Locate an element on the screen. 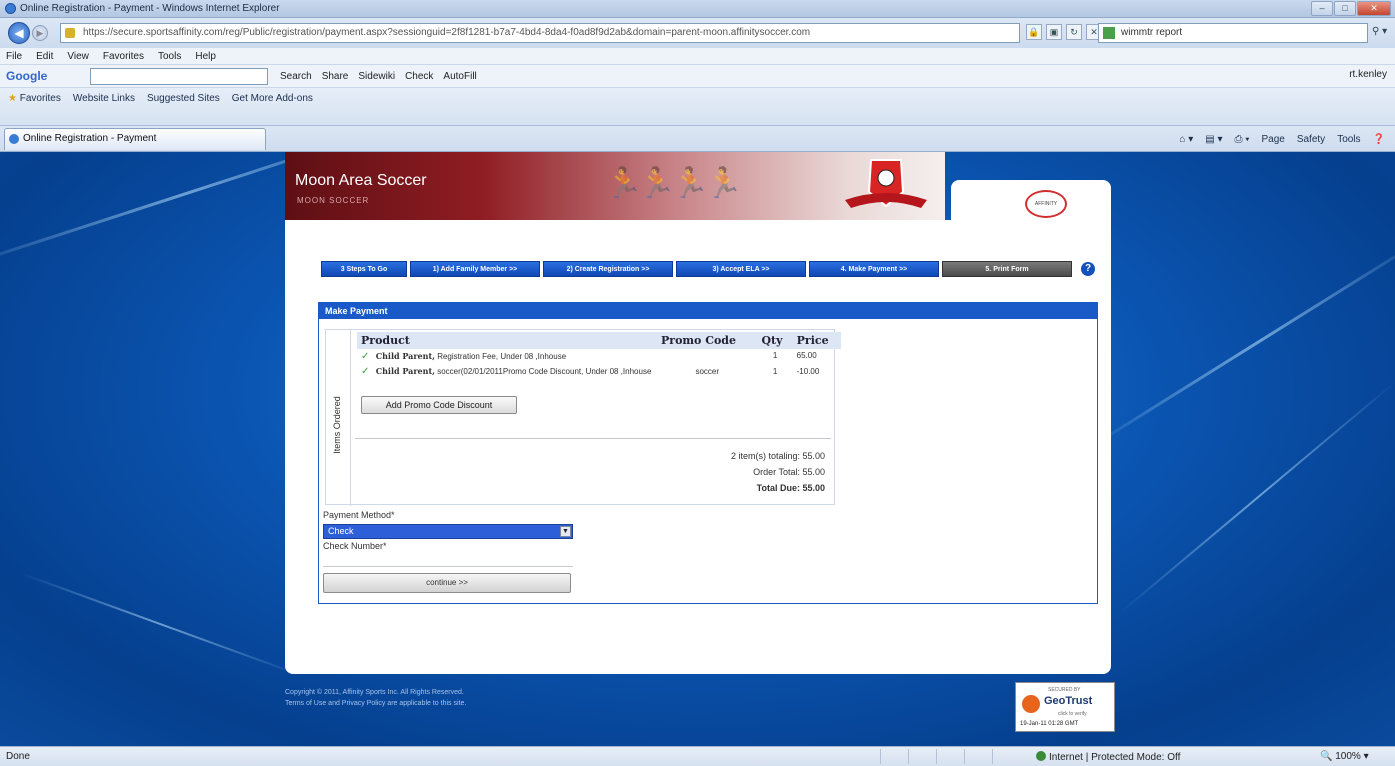  step-make-payment: 4. Make Payment >> is located at coordinates (874, 269).